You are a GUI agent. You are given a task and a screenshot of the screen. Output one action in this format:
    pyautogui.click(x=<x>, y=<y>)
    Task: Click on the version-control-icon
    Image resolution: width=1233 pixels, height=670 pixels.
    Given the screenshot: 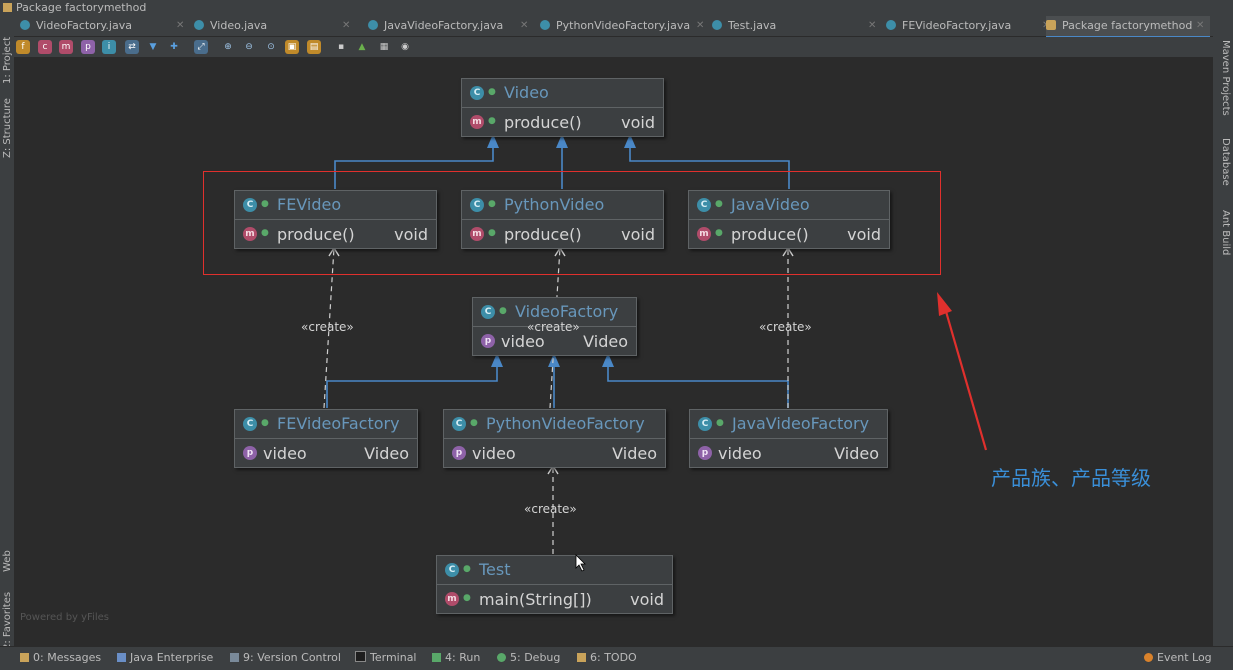 What is the action you would take?
    pyautogui.click(x=234, y=657)
    